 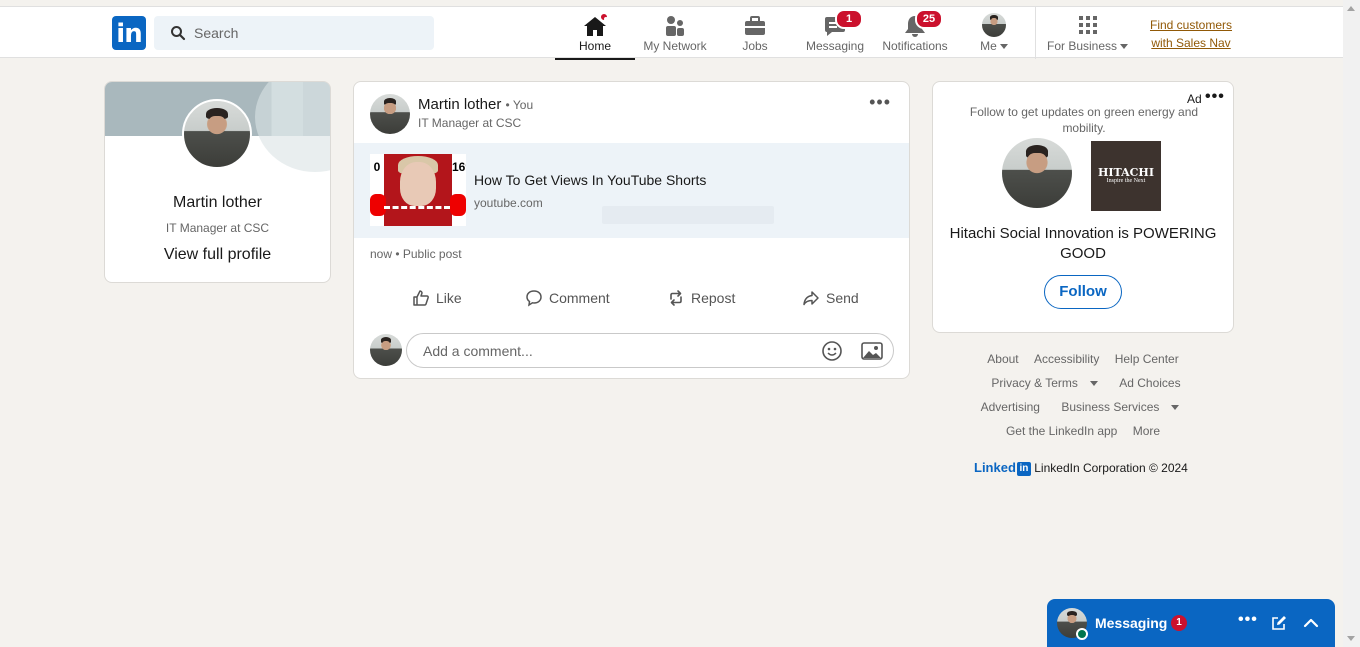 What do you see at coordinates (1351, 638) in the screenshot?
I see `scroll-down-icon` at bounding box center [1351, 638].